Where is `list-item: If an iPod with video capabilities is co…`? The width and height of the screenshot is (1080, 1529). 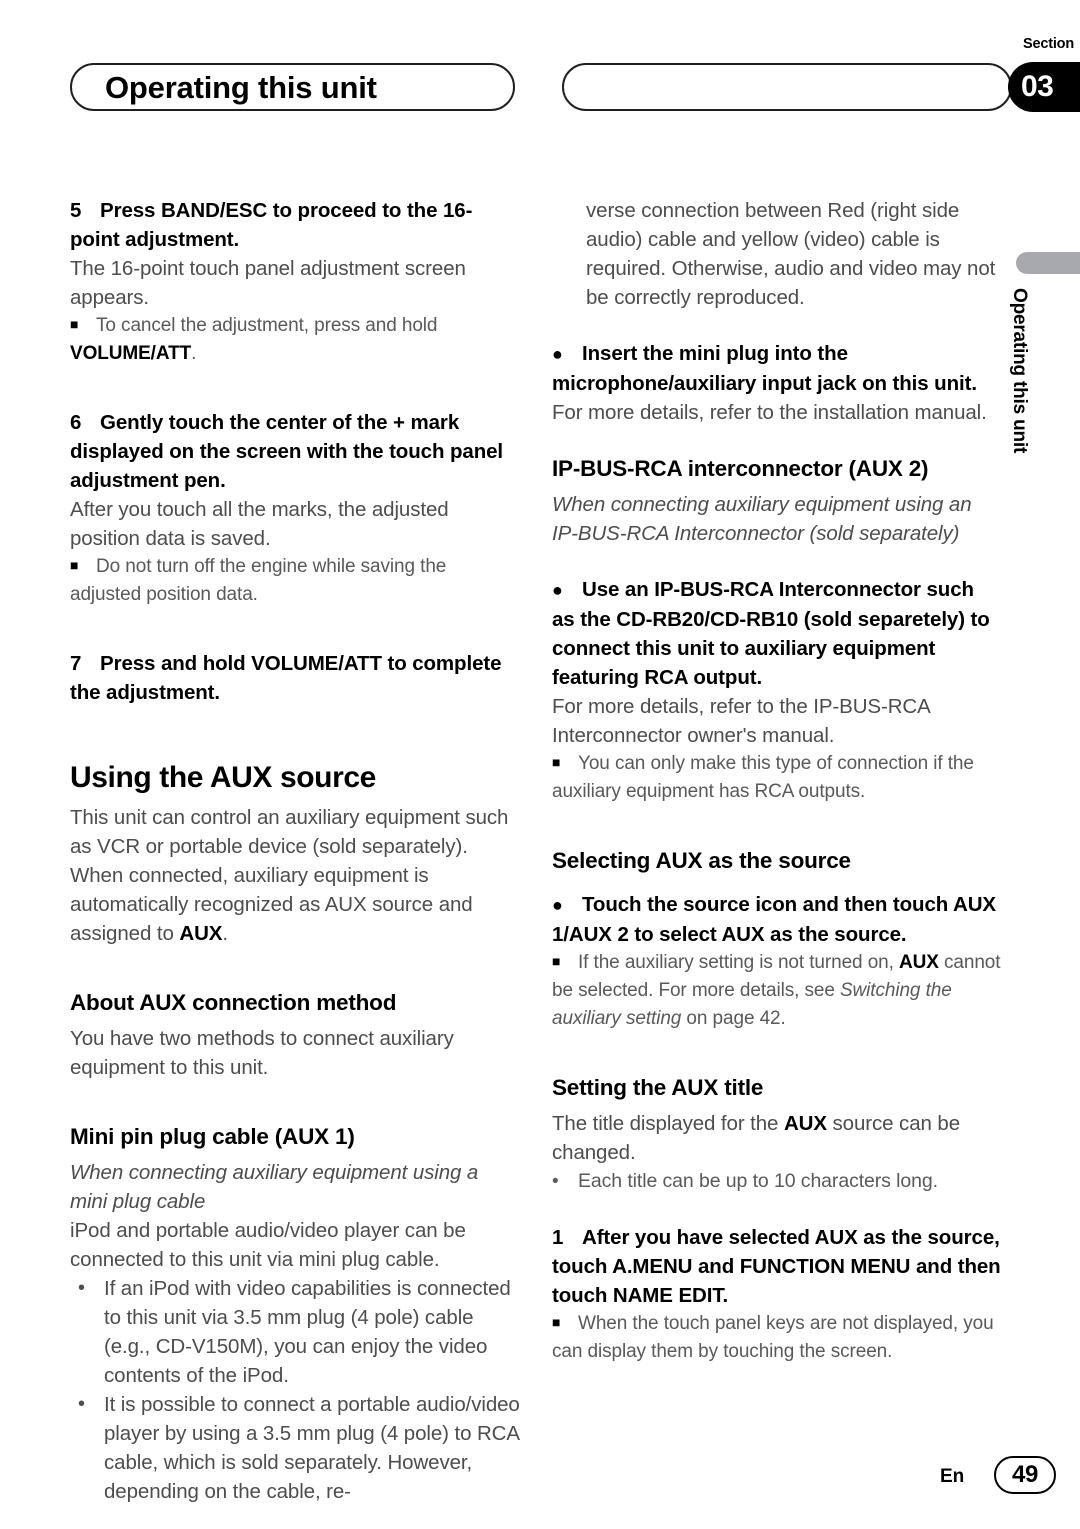 list-item: If an iPod with video capabilities is co… is located at coordinates (295, 1332).